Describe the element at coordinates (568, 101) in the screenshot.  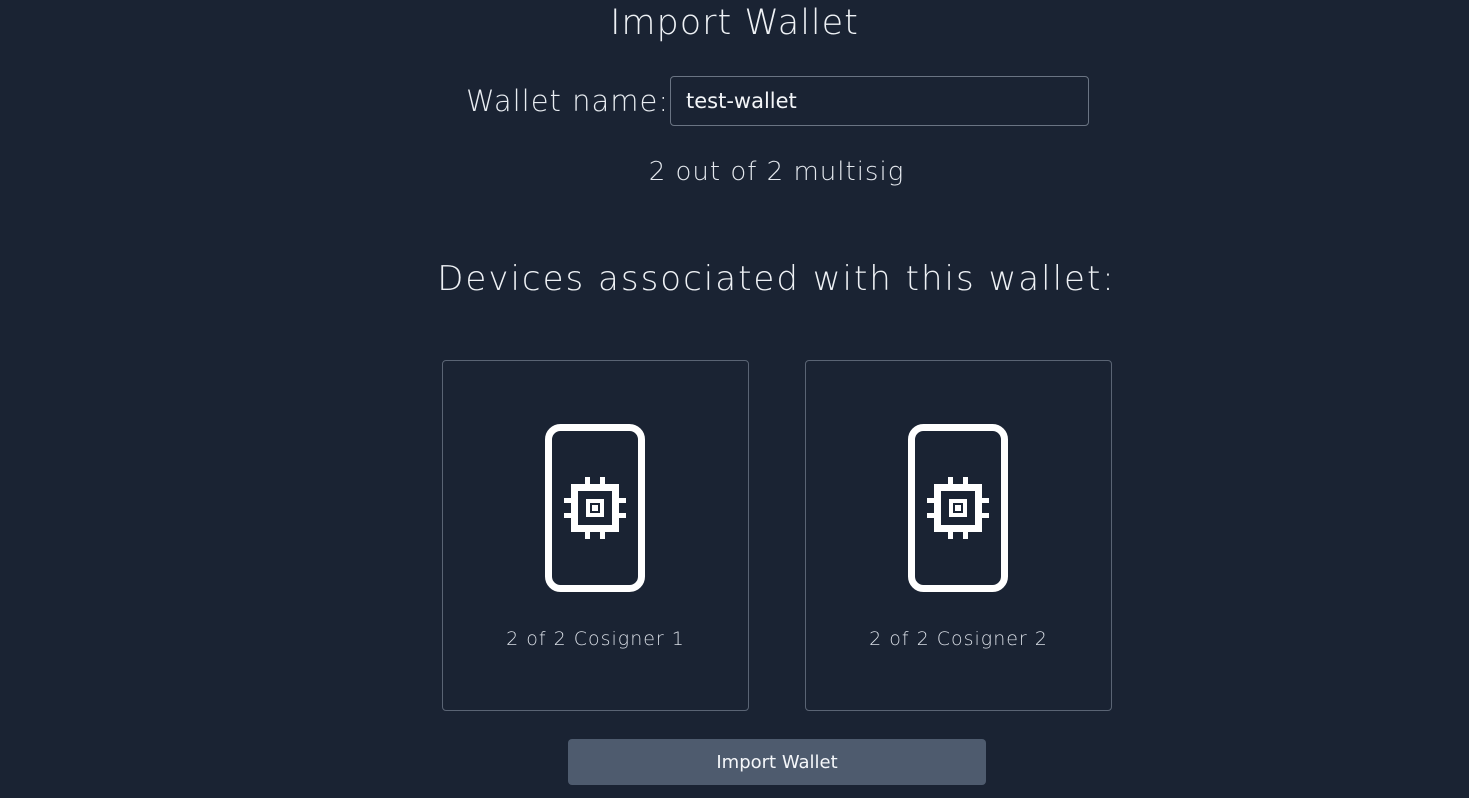
I see `wallet-name-label: Wallet name:` at that location.